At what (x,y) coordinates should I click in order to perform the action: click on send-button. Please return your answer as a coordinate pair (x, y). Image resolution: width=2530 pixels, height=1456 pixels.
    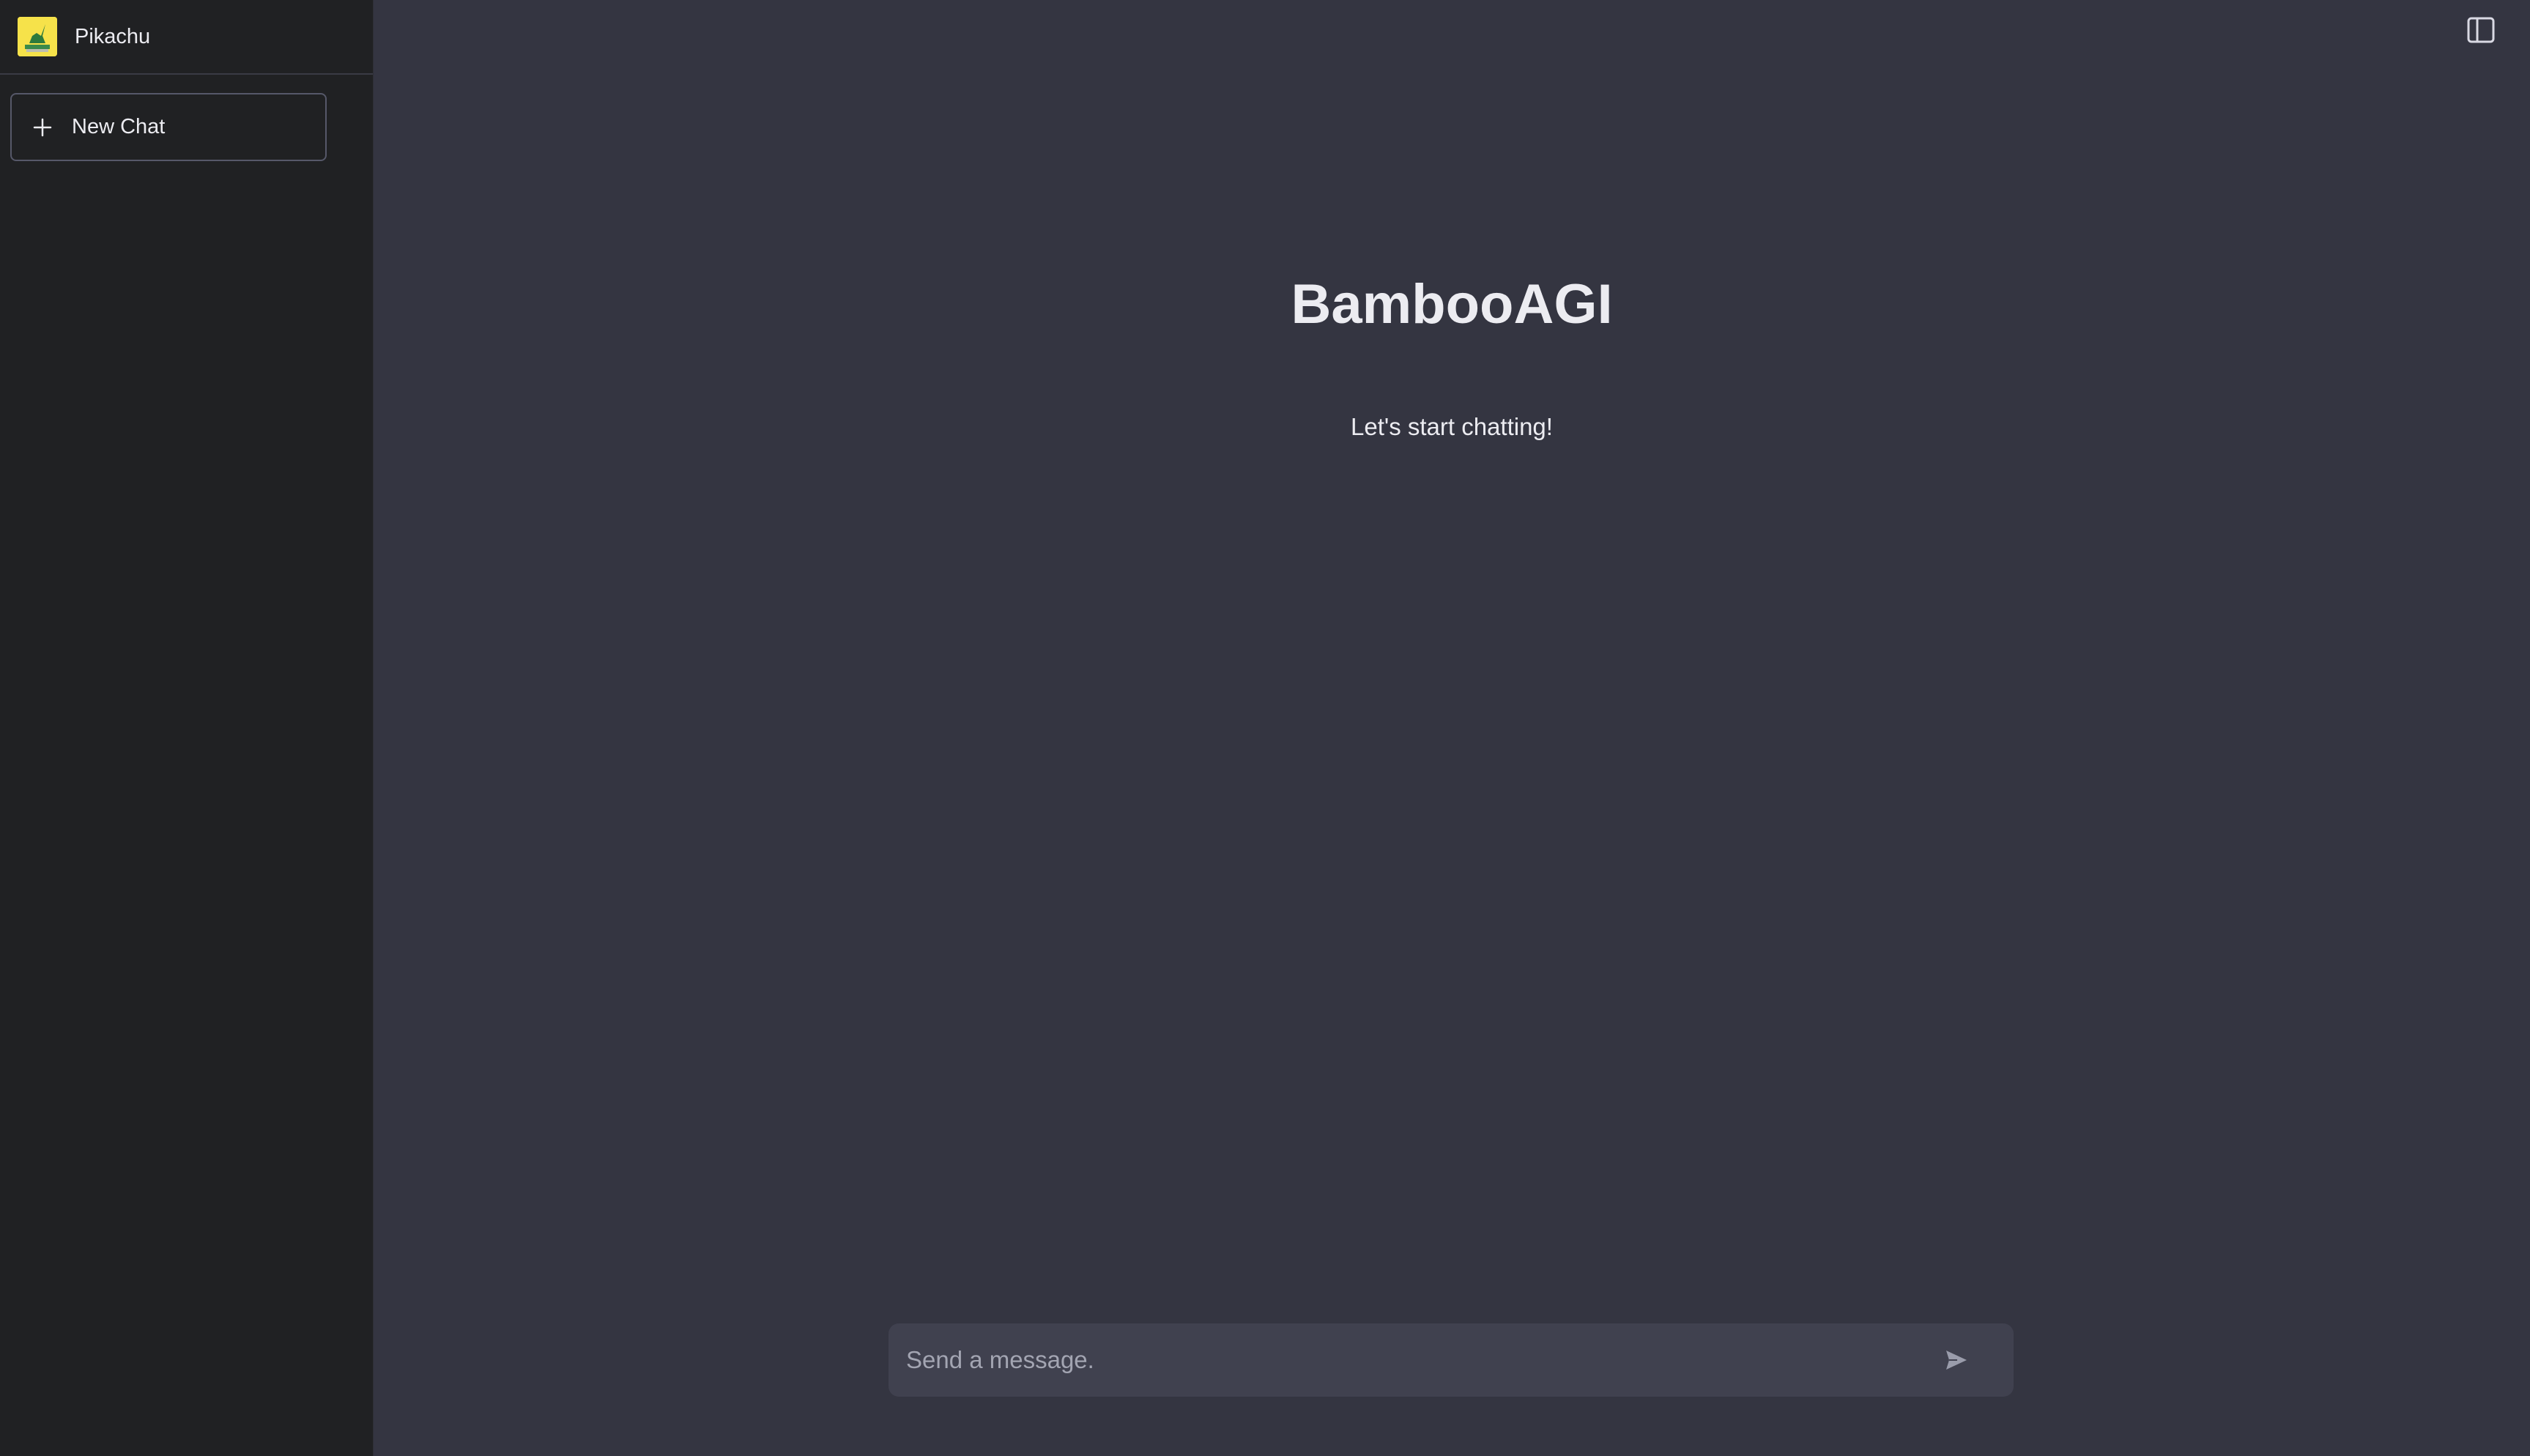
    Looking at the image, I should click on (1956, 1360).